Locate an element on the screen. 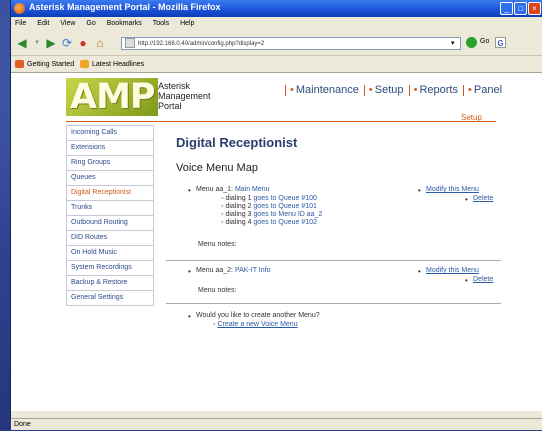 The height and width of the screenshot is (431, 542). sidebar-item-digital-receptionist: Digital Receptionist is located at coordinates (110, 193).